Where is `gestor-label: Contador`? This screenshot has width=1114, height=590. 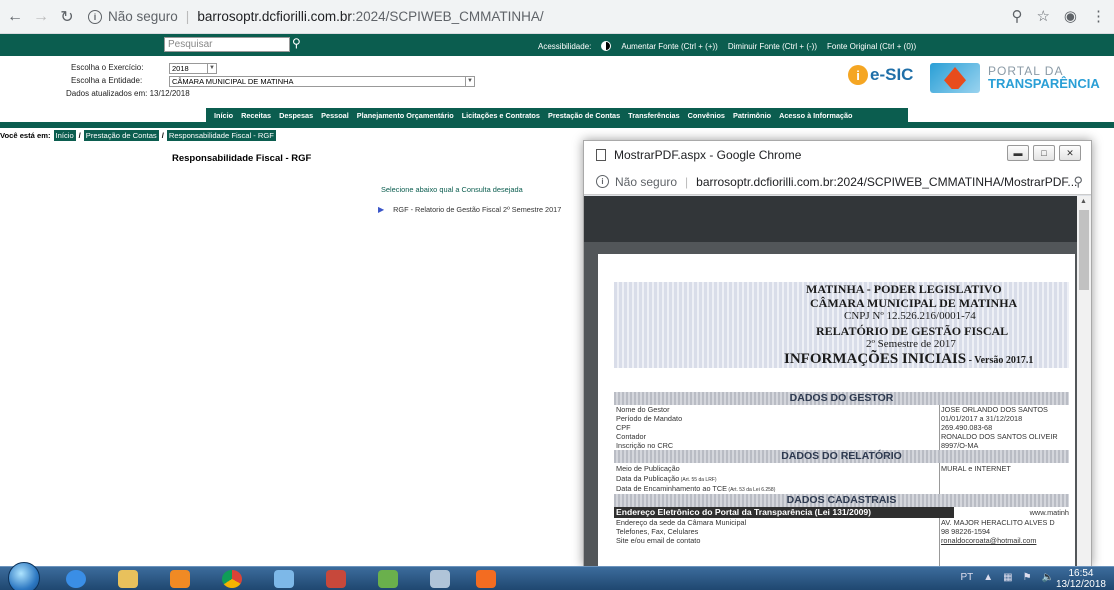
gestor-label: Contador is located at coordinates (631, 436).